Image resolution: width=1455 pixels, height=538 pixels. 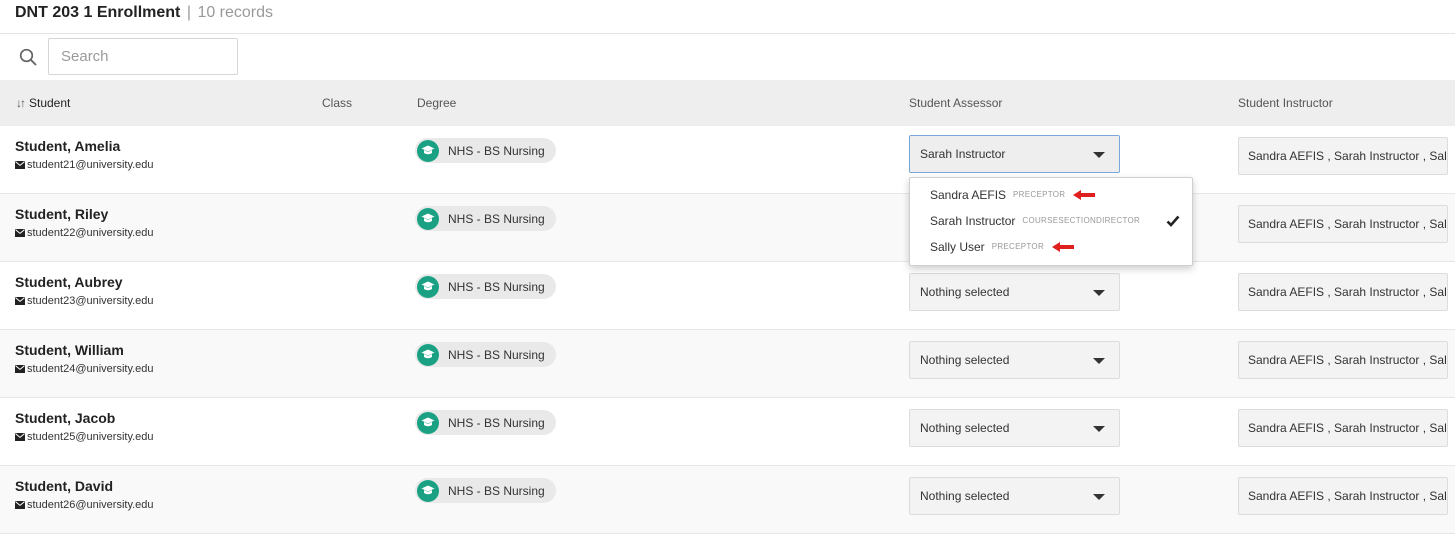 I want to click on student-email: student21@university.edu, so click(x=84, y=165).